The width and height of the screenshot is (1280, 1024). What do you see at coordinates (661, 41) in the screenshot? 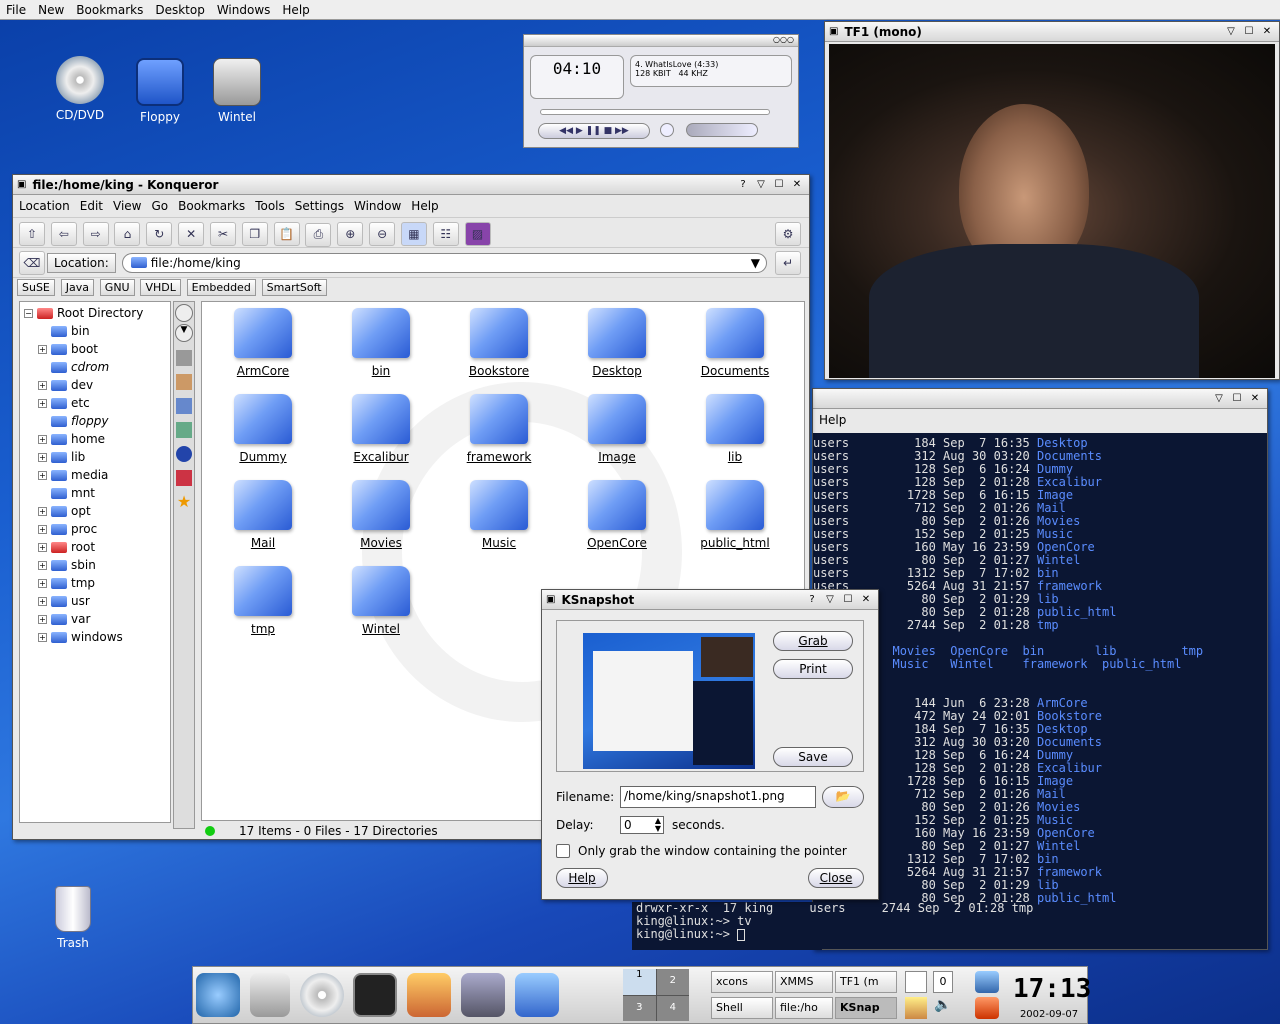
I see `xmms-titlebar: ○○○` at bounding box center [661, 41].